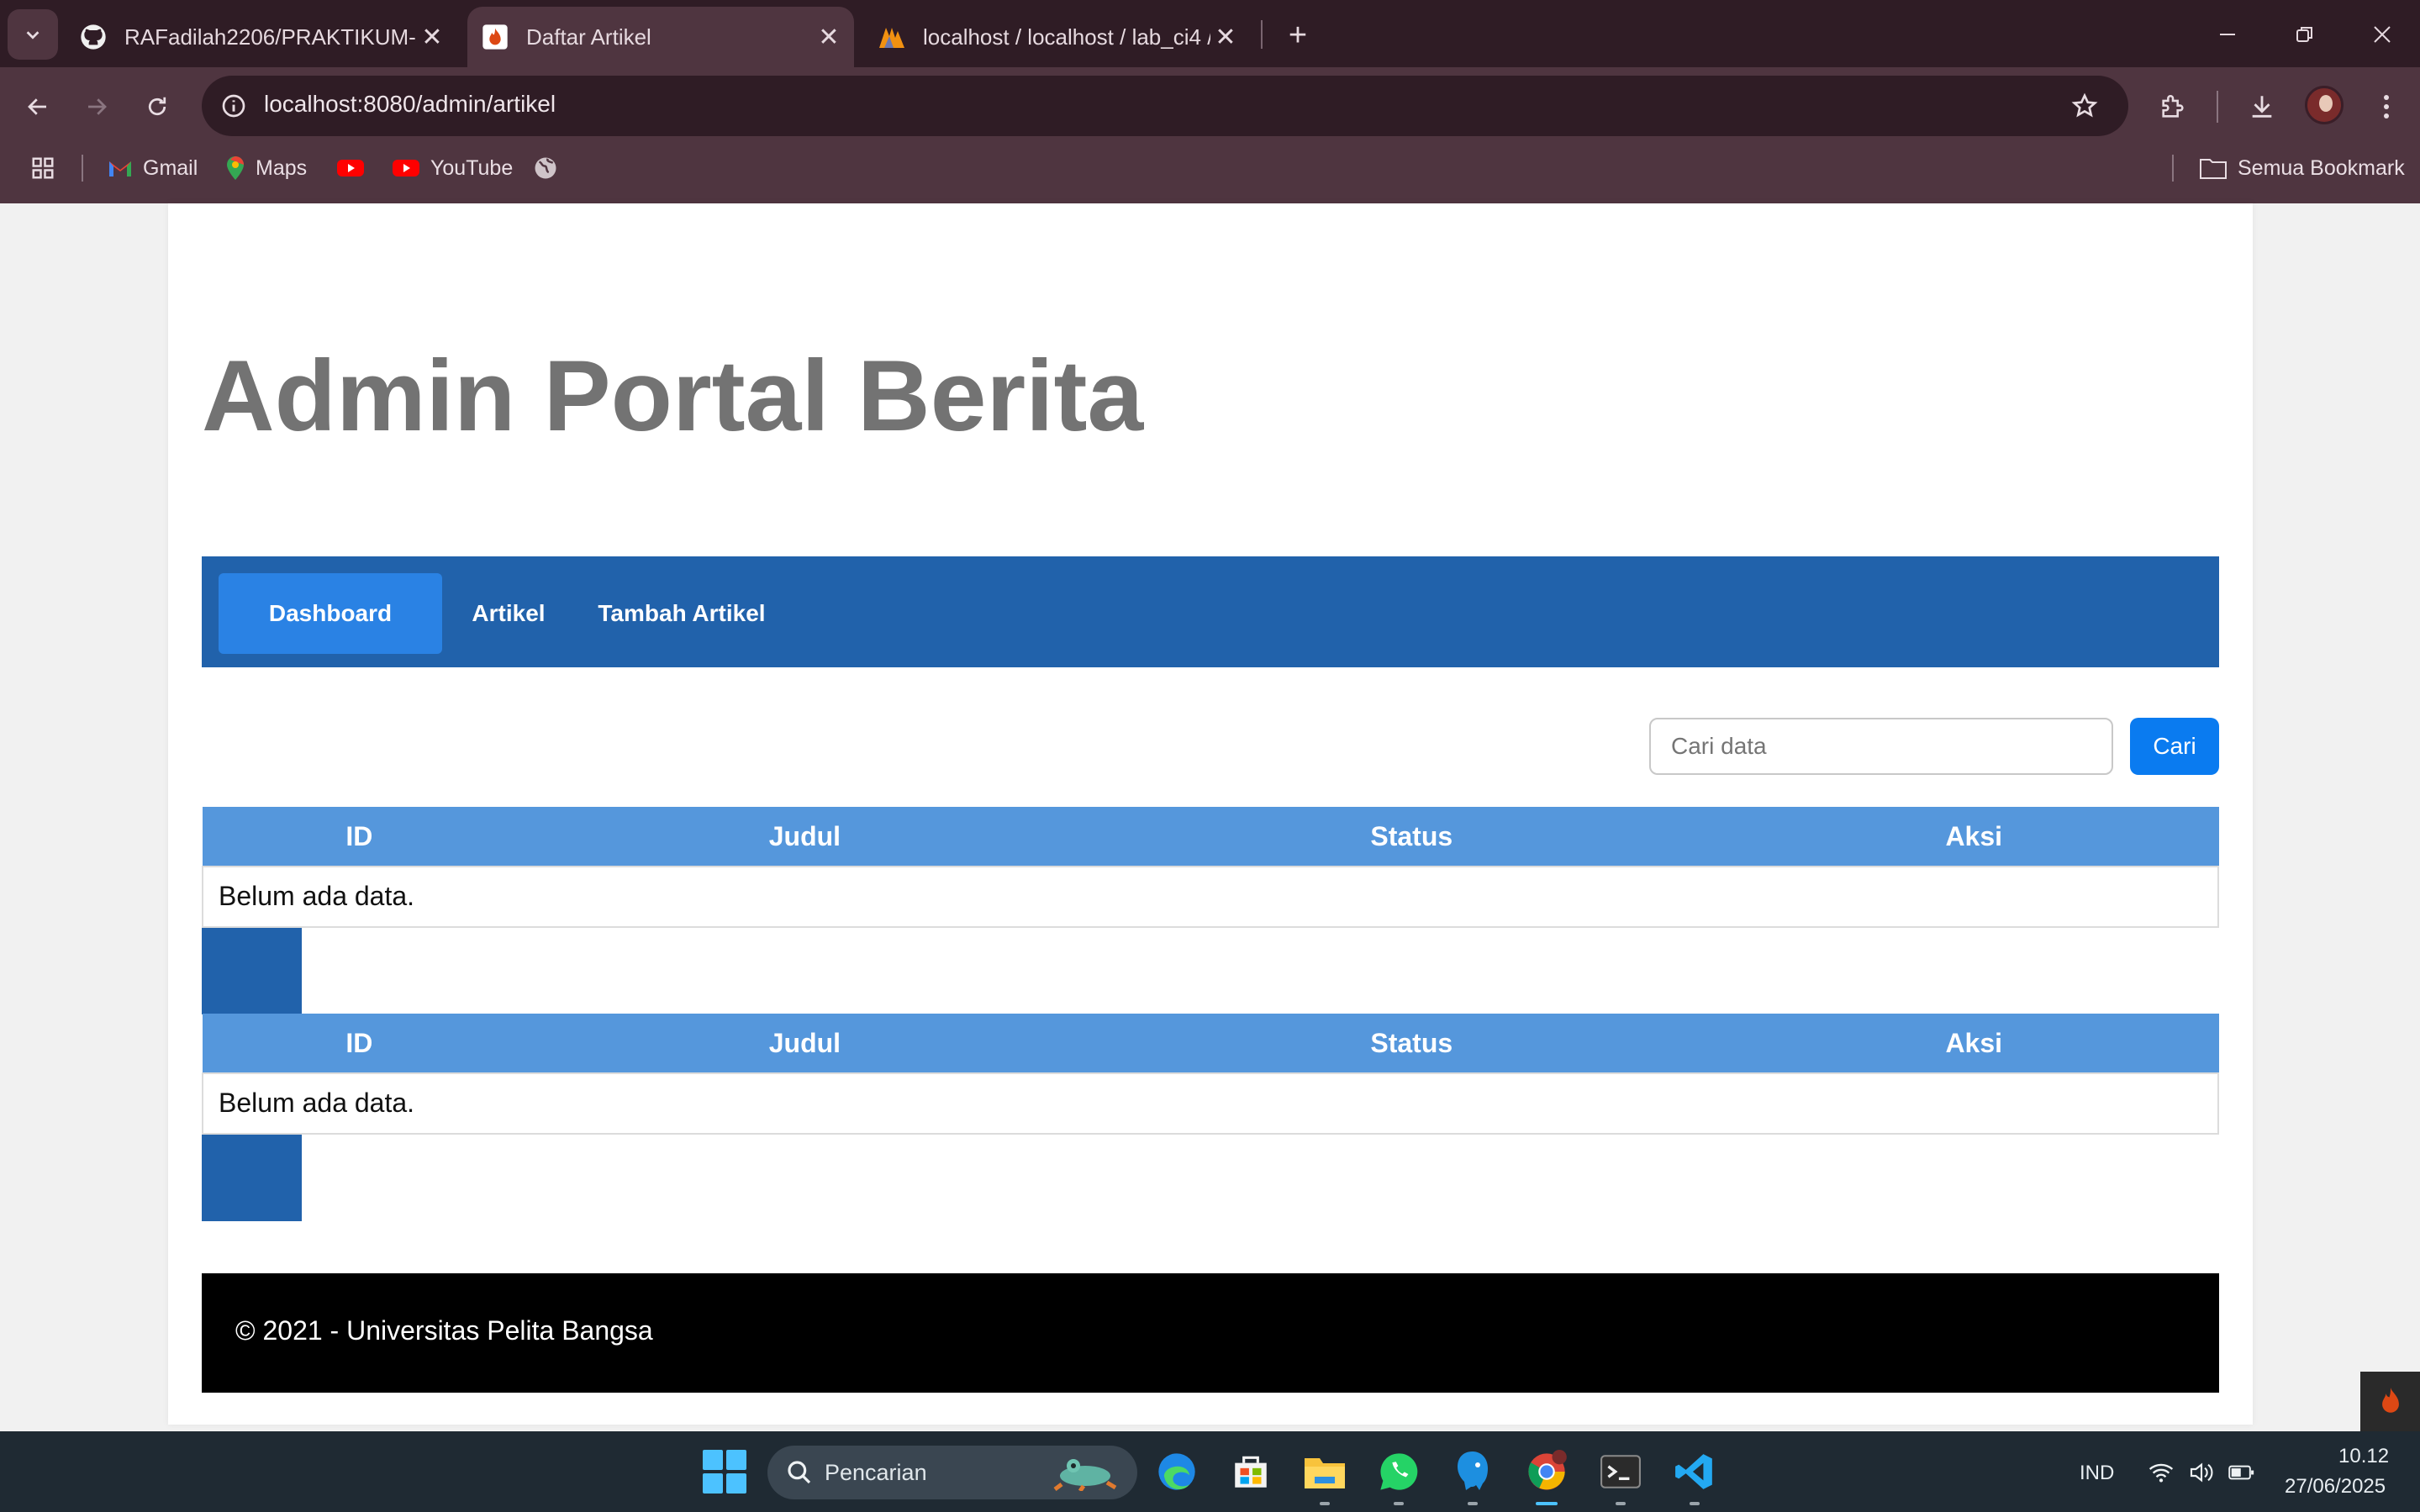 The image size is (2420, 1512). I want to click on bookmark-youtube: YouTube, so click(453, 168).